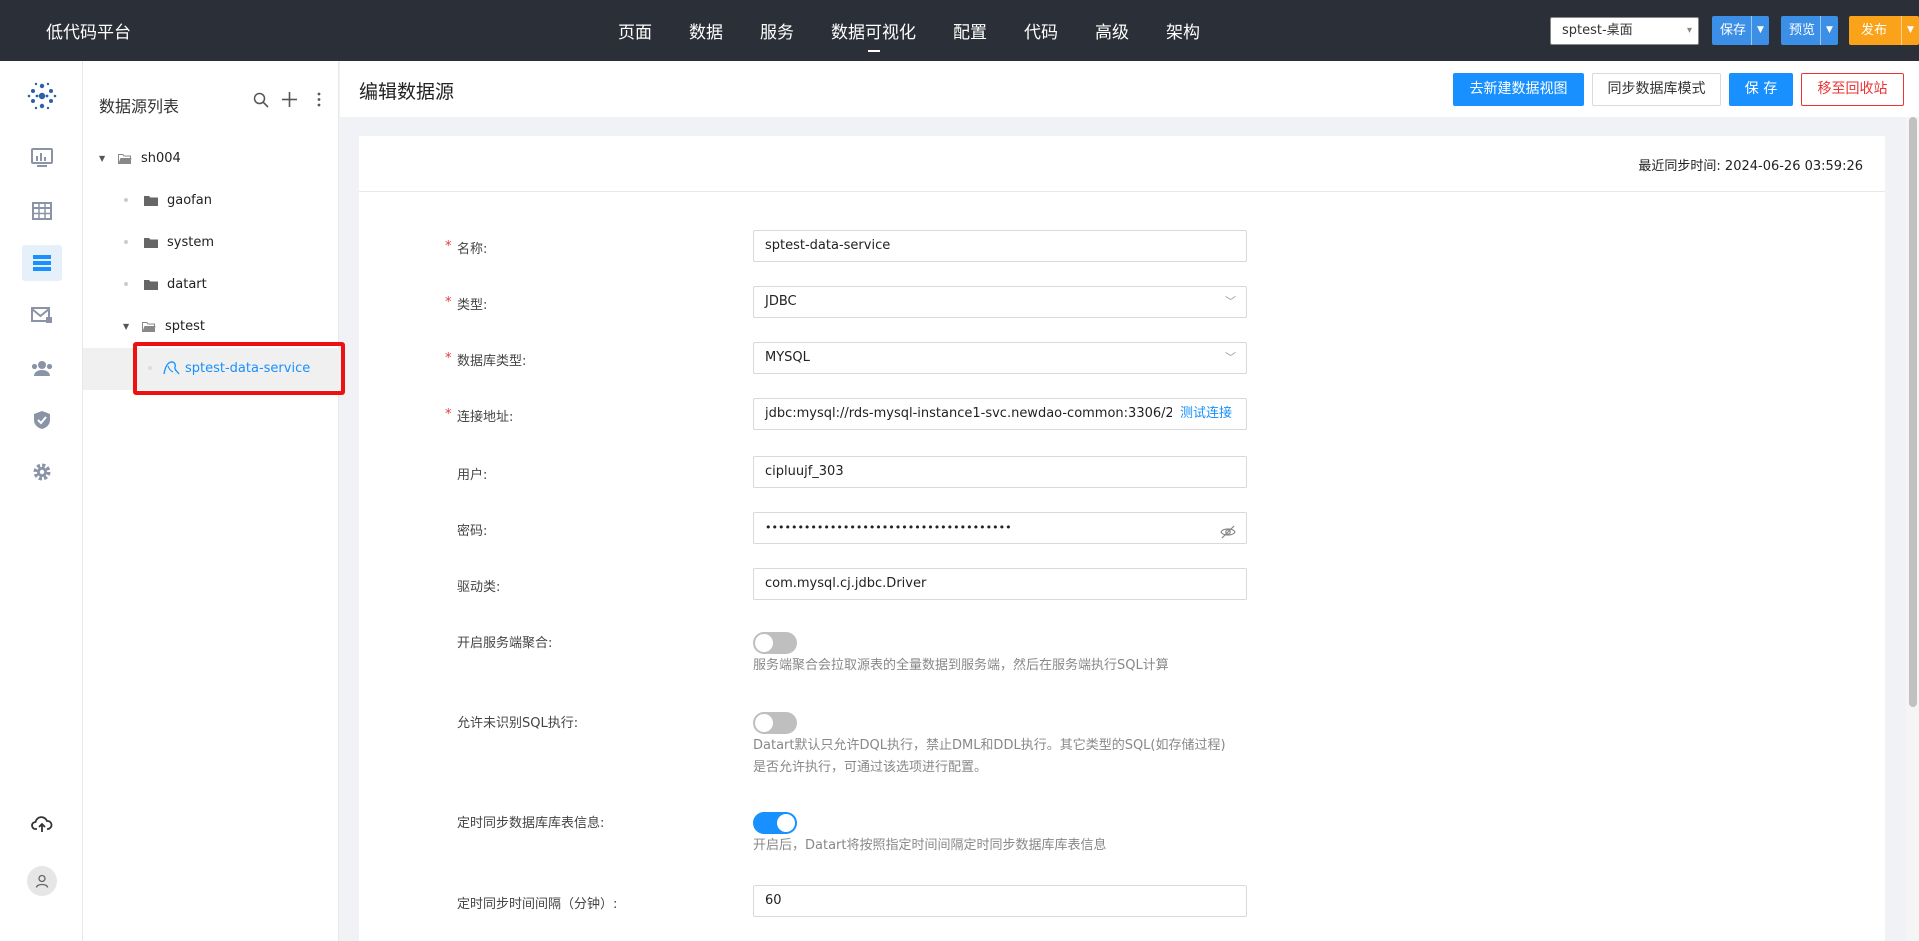  What do you see at coordinates (505, 643) in the screenshot?
I see `server-agg-label: 开启服务端聚合:` at bounding box center [505, 643].